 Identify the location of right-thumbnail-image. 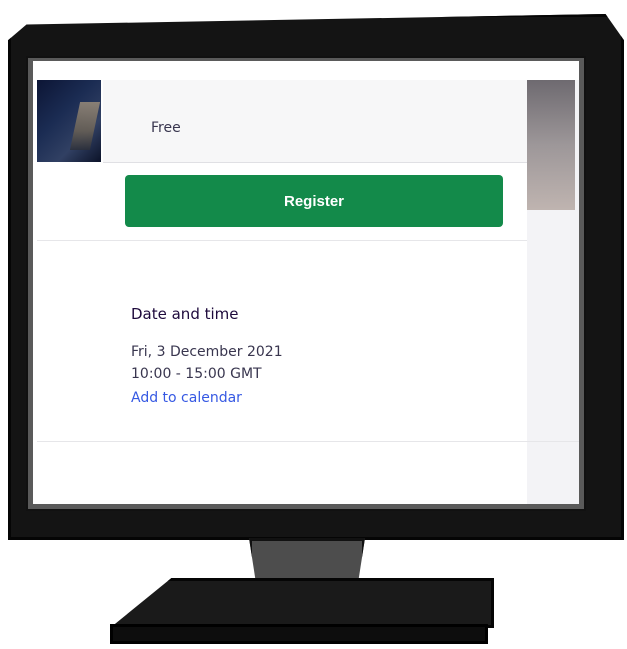
(551, 145).